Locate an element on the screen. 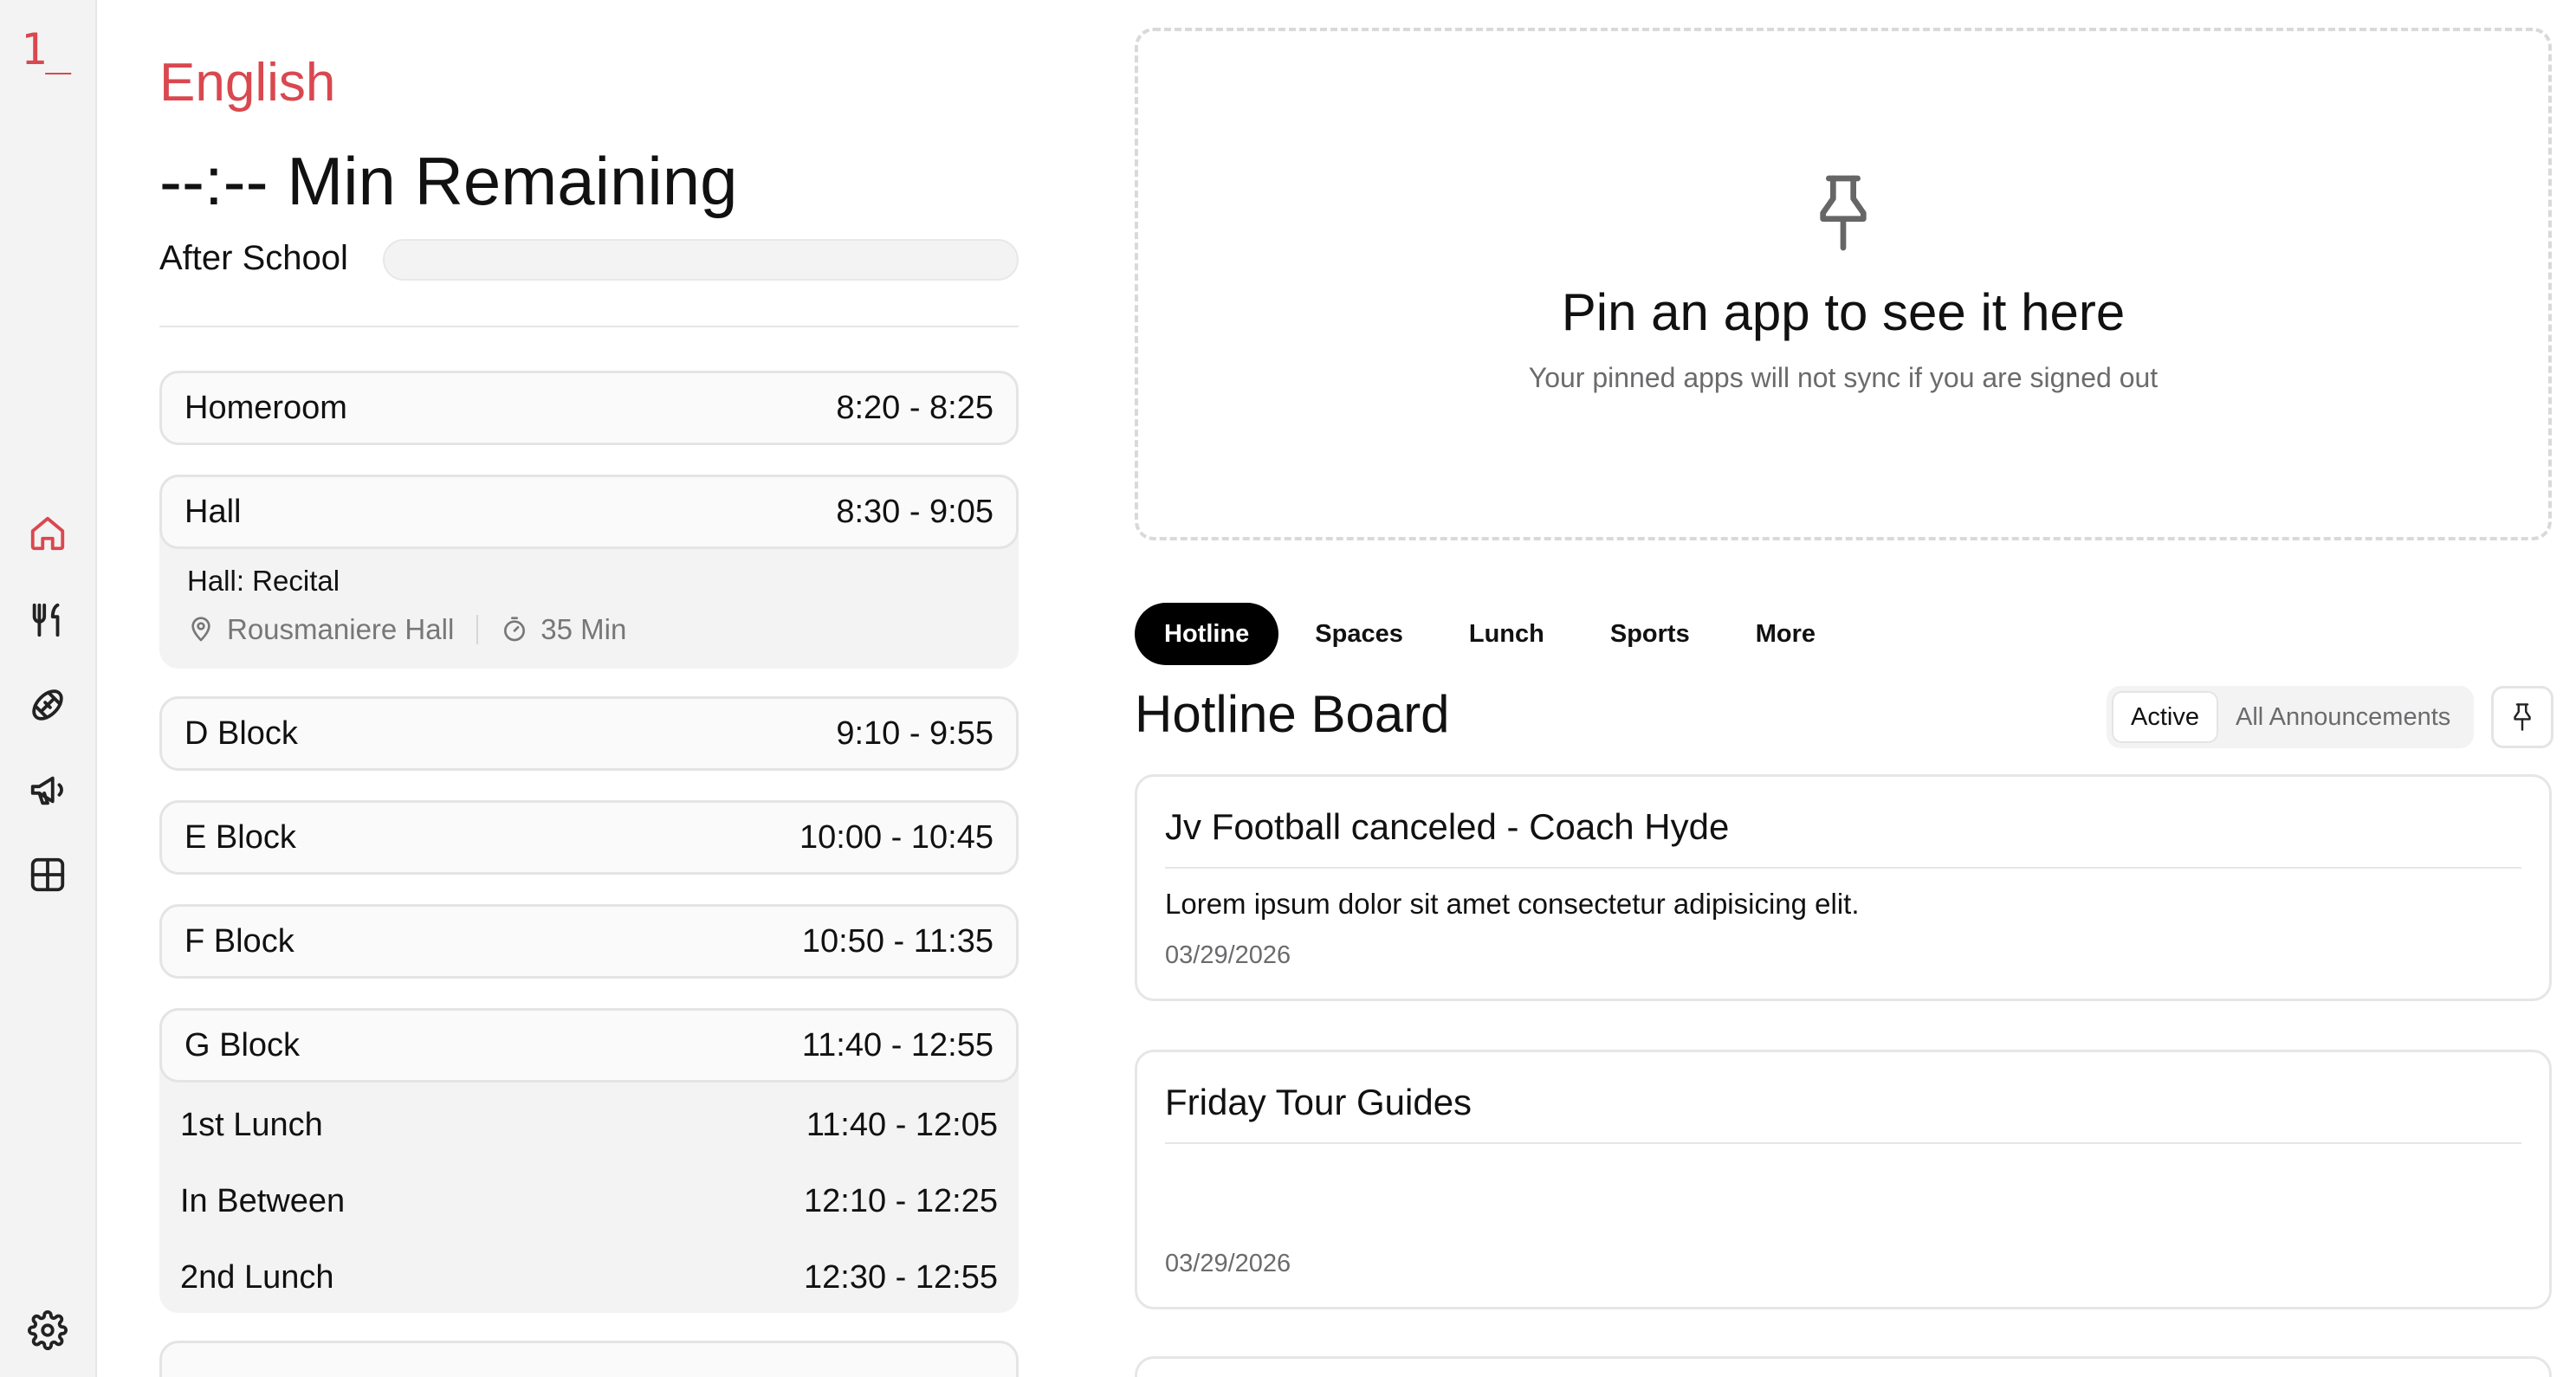 This screenshot has height=1377, width=2576. sidebar-item-home is located at coordinates (47, 533).